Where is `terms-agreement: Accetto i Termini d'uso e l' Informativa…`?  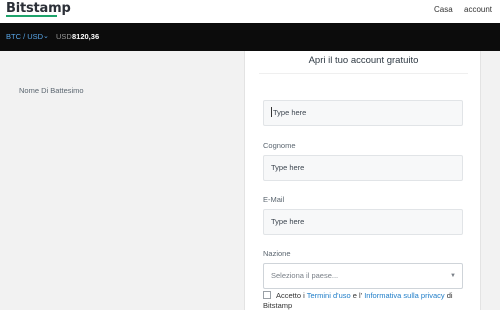
terms-agreement: Accetto i Termini d'uso e l' Informativa… is located at coordinates (368, 300).